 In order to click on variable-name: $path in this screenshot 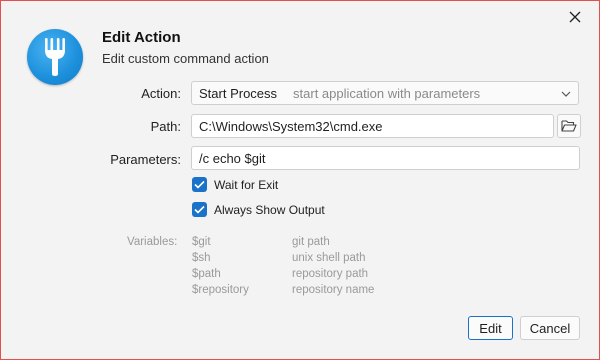, I will do `click(206, 274)`.